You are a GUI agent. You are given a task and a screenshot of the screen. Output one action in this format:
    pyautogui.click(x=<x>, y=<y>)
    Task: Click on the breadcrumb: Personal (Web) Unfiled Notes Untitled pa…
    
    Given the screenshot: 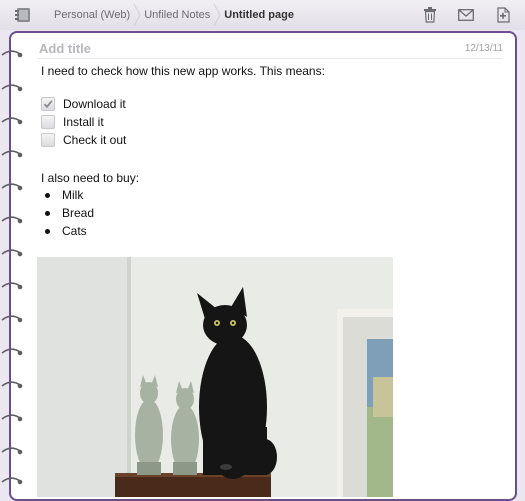 What is the action you would take?
    pyautogui.click(x=174, y=15)
    